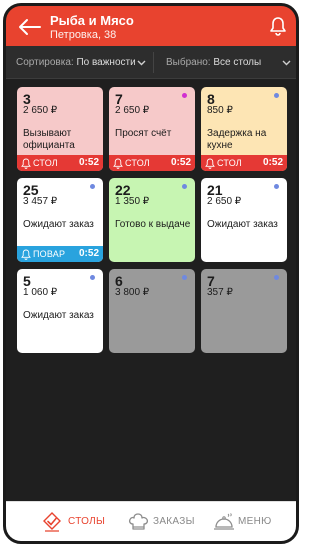  I want to click on table-status: Вызывают официанта, so click(49, 139).